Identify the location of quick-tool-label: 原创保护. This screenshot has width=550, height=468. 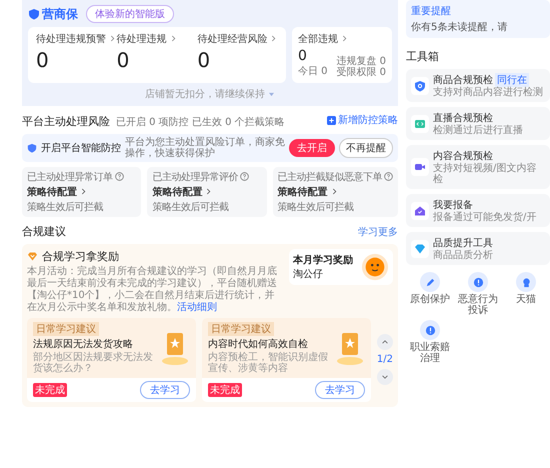
(430, 299).